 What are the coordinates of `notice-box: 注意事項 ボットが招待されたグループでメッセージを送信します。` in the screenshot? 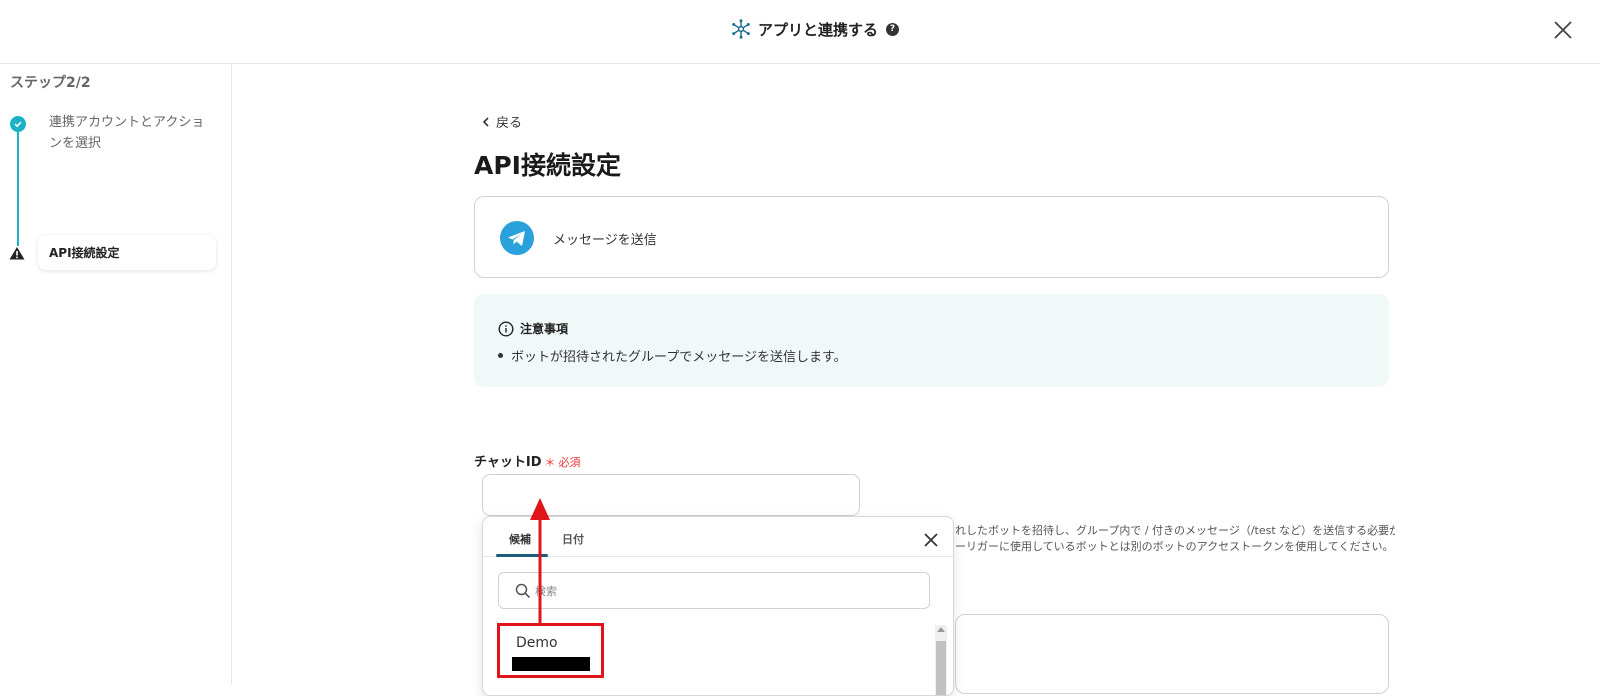 It's located at (931, 340).